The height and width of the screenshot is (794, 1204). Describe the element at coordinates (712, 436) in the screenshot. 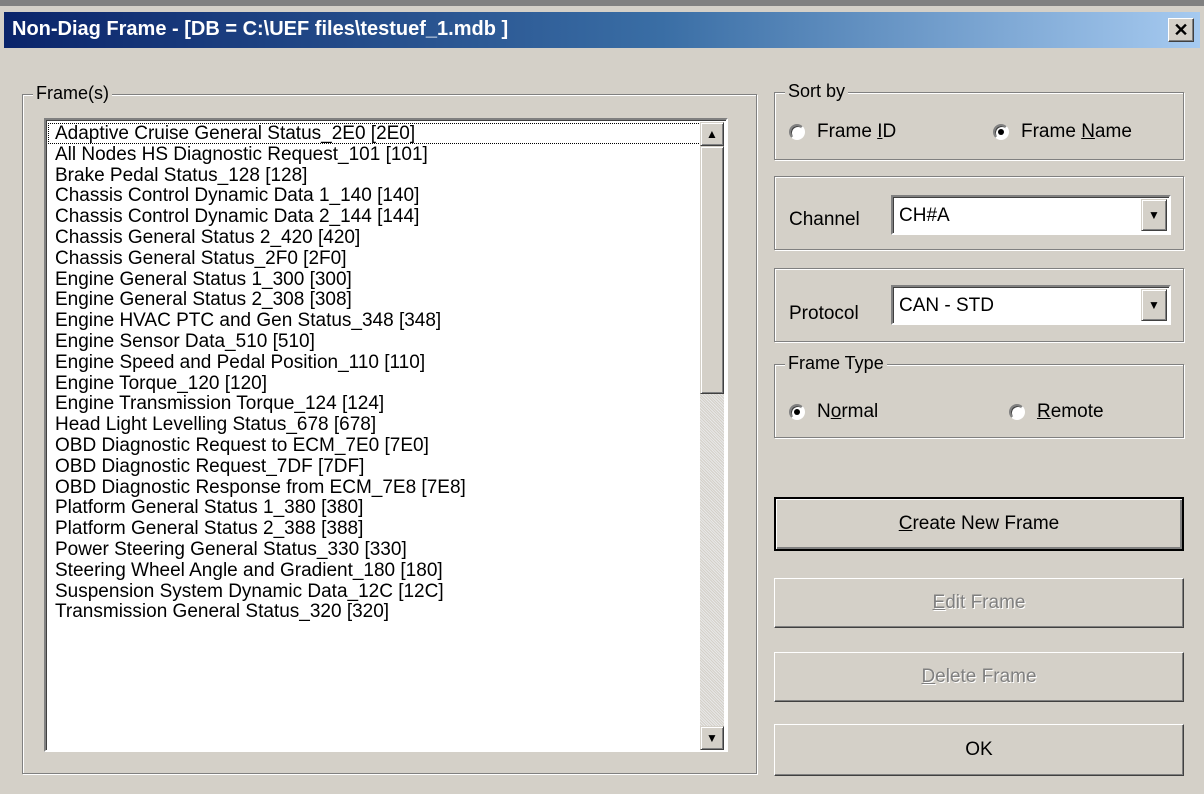

I see `frames-scrollbar: ▲ ▼` at that location.